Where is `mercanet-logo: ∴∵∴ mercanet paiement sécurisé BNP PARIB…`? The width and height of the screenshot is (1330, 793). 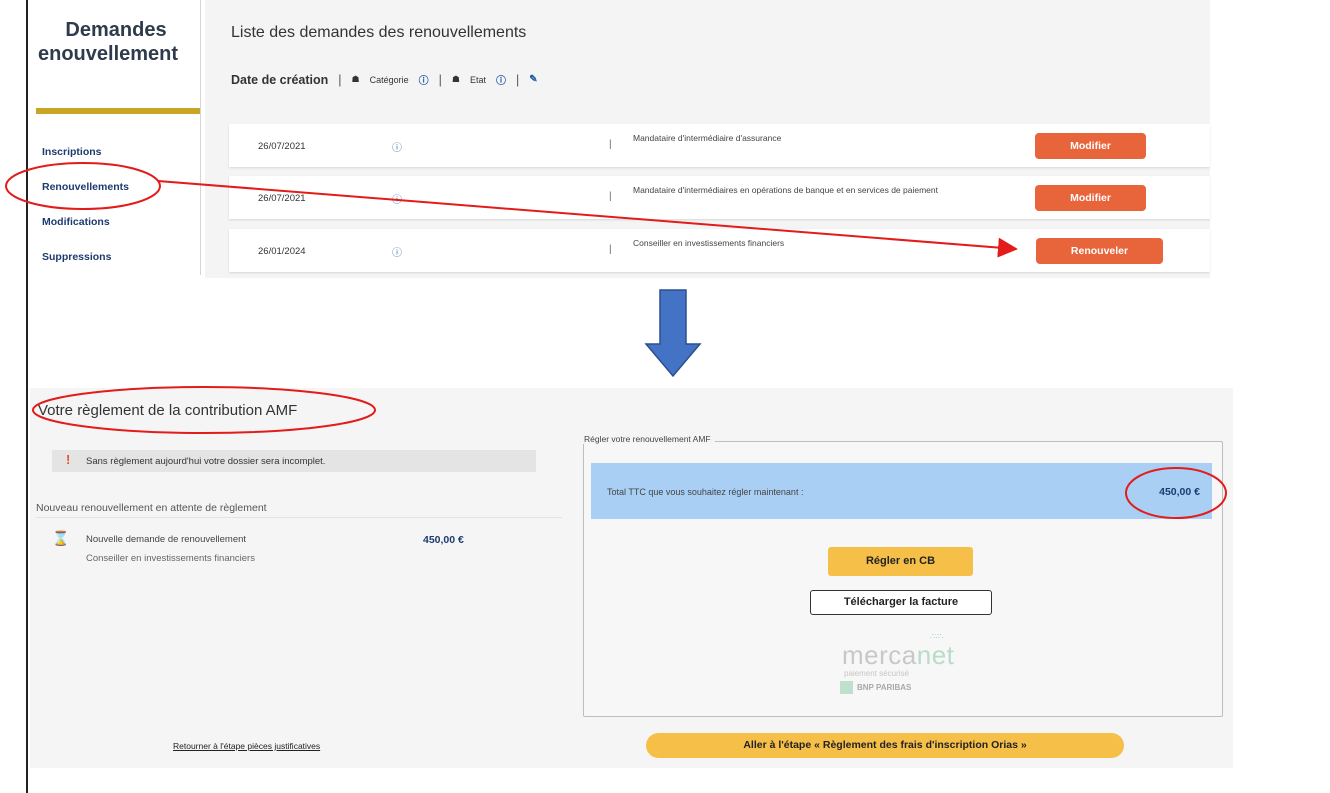
mercanet-logo: ∴∵∴ mercanet paiement sécurisé BNP PARIB… is located at coordinates (902, 666).